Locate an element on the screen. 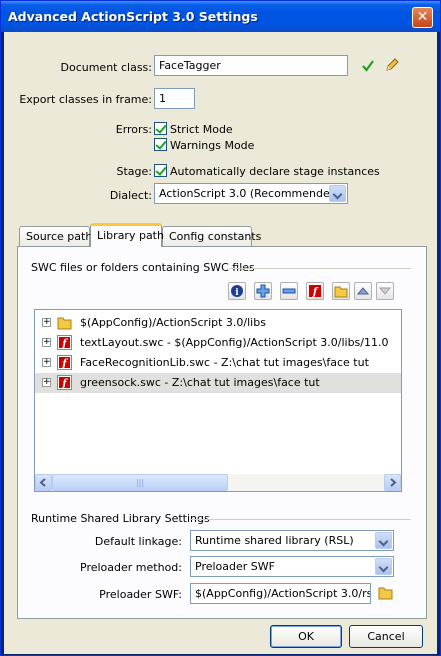  svg-text: i is located at coordinates (237, 293).